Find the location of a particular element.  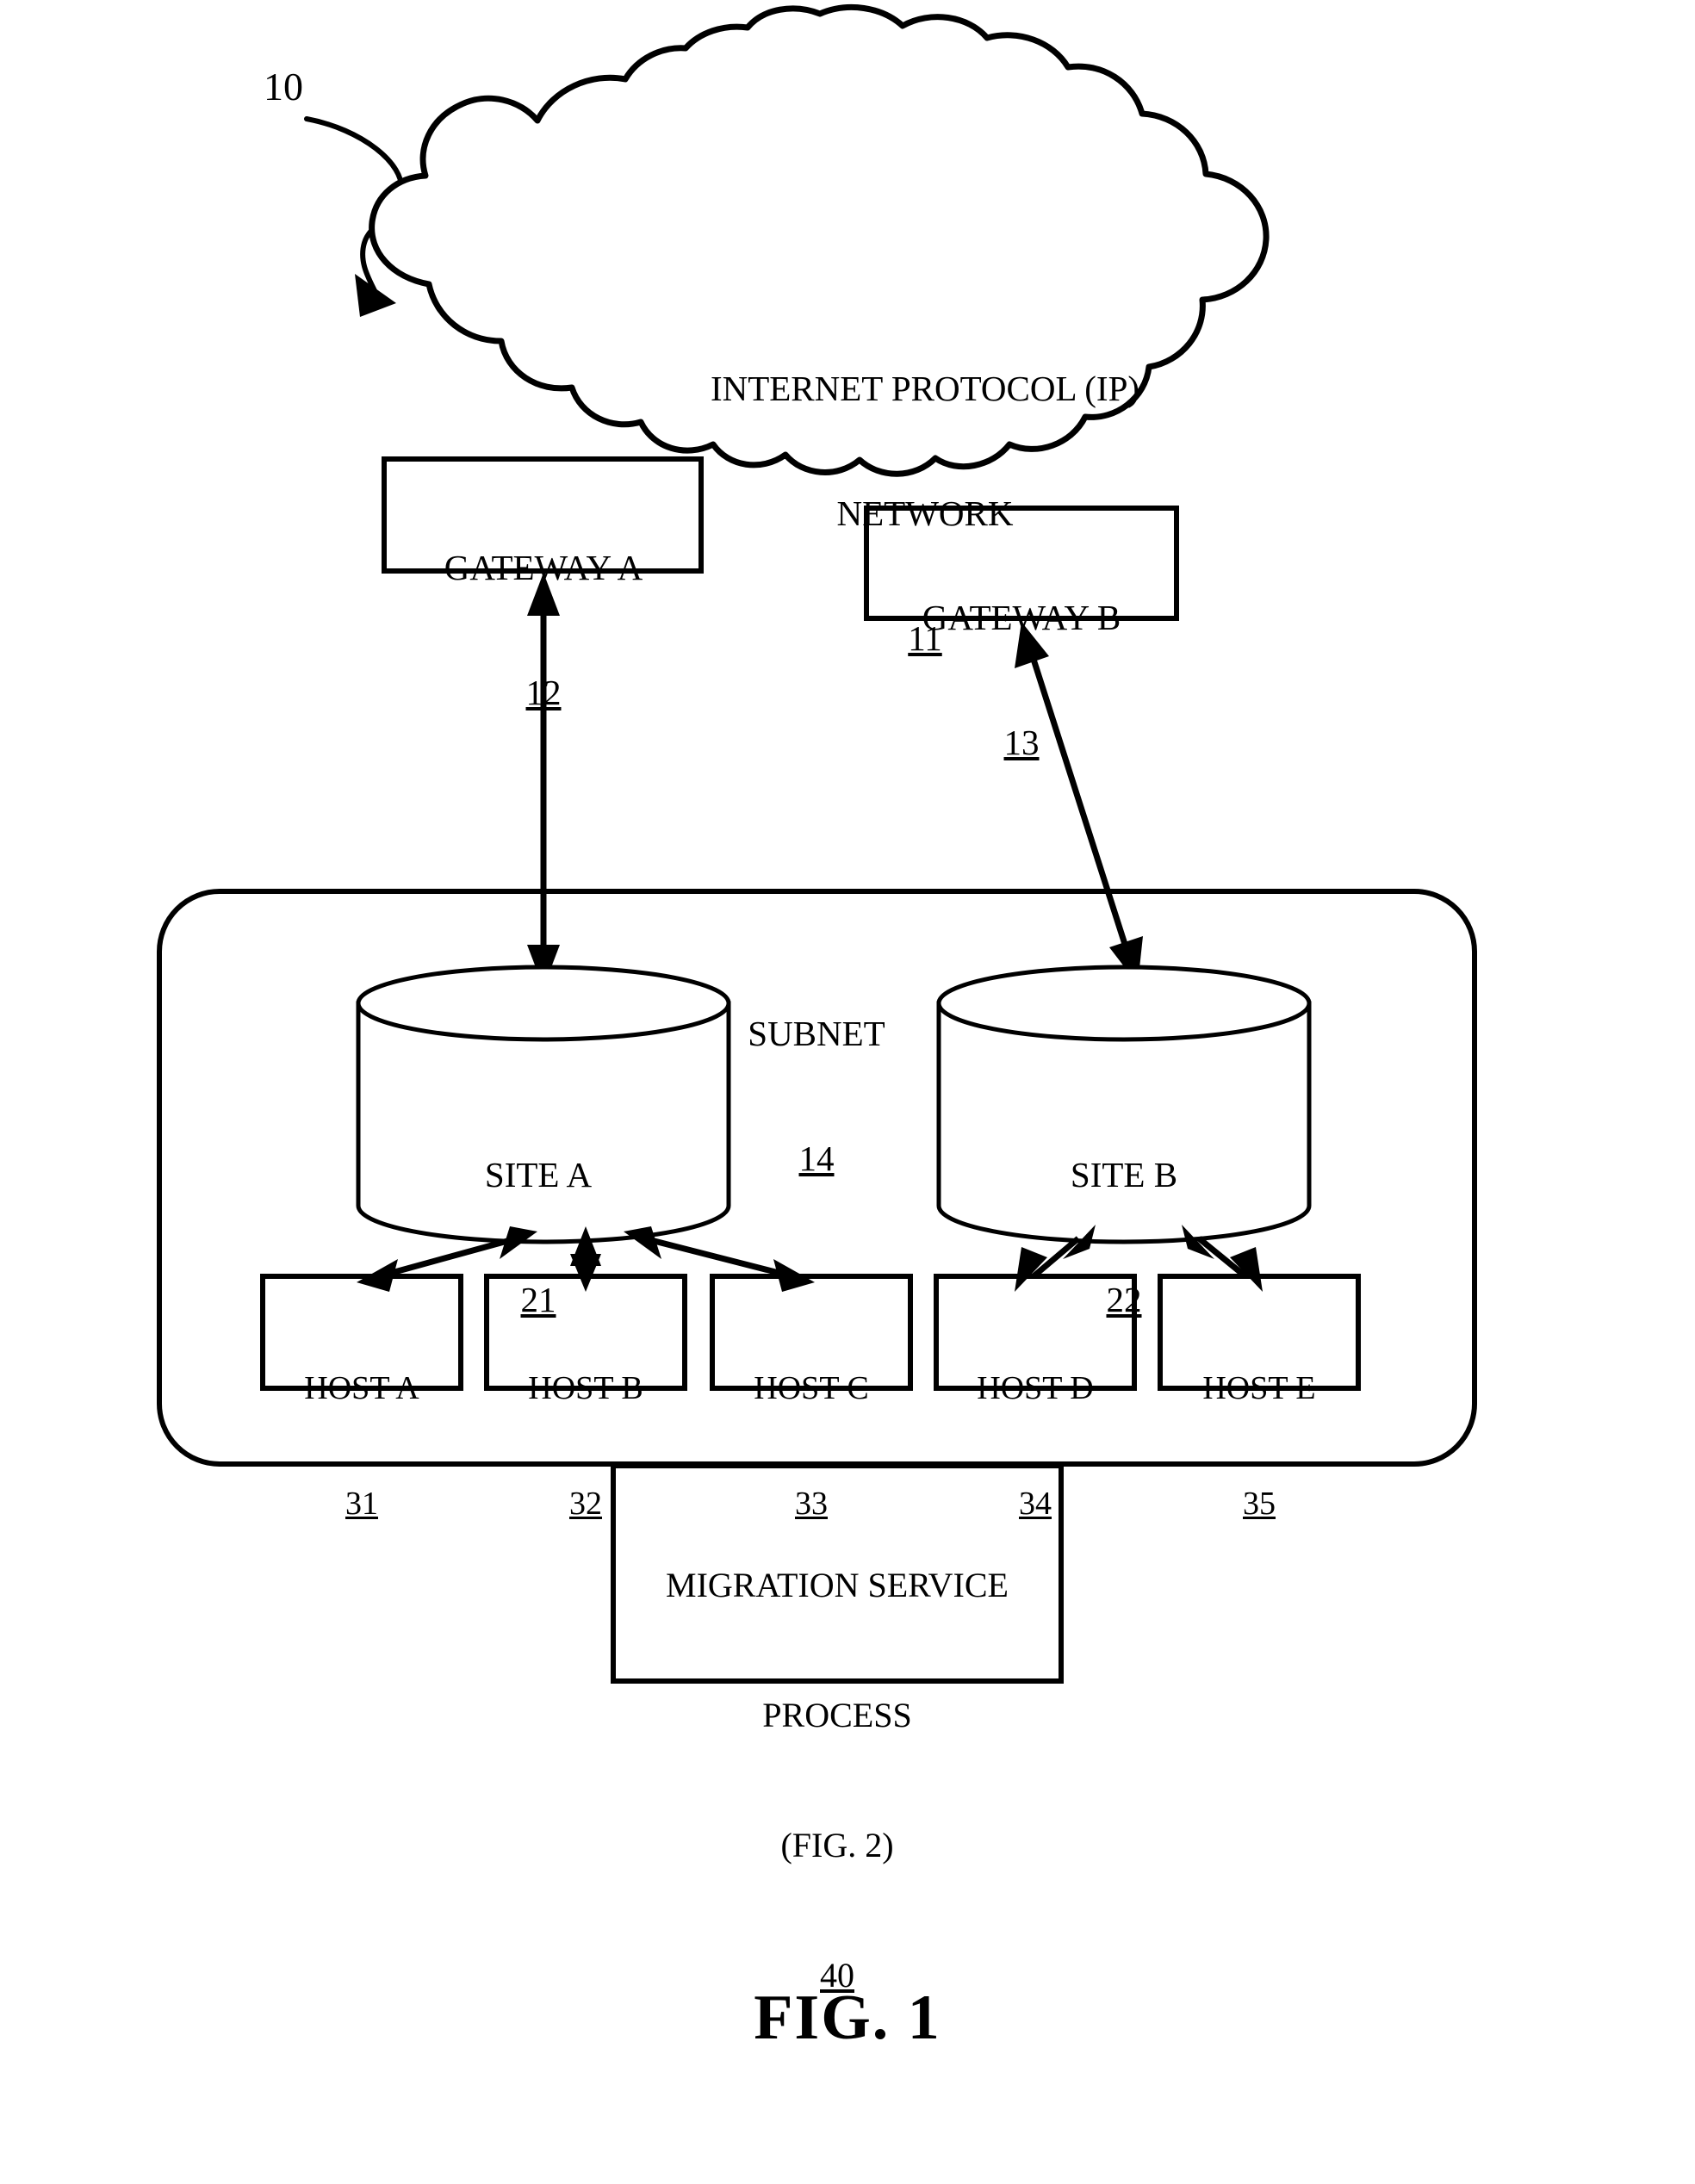

gateway-a-ref: 12 is located at coordinates (543, 692).